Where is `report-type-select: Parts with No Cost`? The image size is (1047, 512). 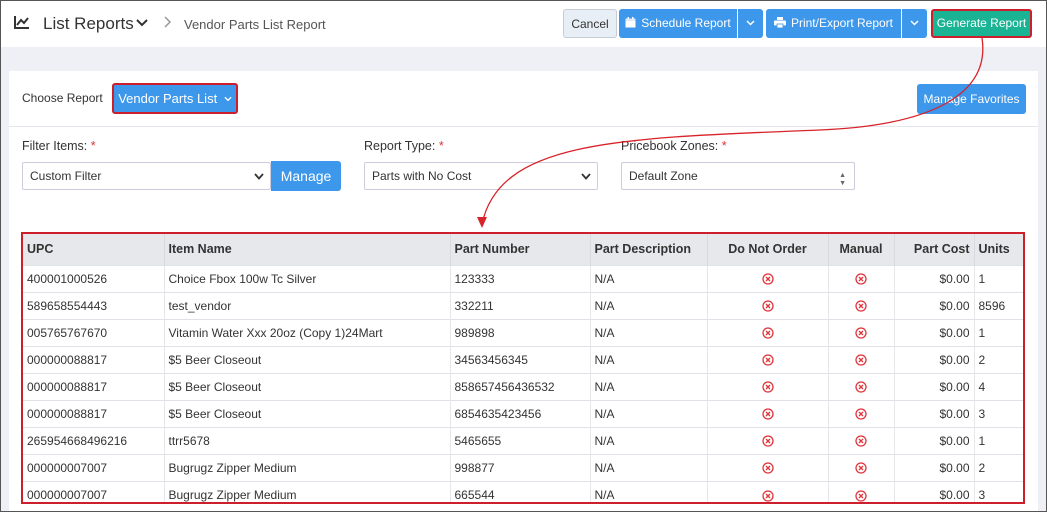 report-type-select: Parts with No Cost is located at coordinates (481, 176).